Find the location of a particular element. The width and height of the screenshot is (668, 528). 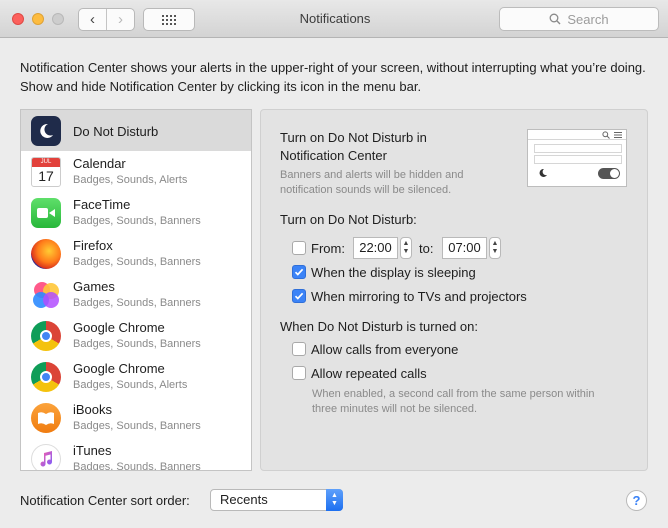

app-list-item-google-chrome: Google Chrome Badges, Sounds, Banners is located at coordinates (136, 335).